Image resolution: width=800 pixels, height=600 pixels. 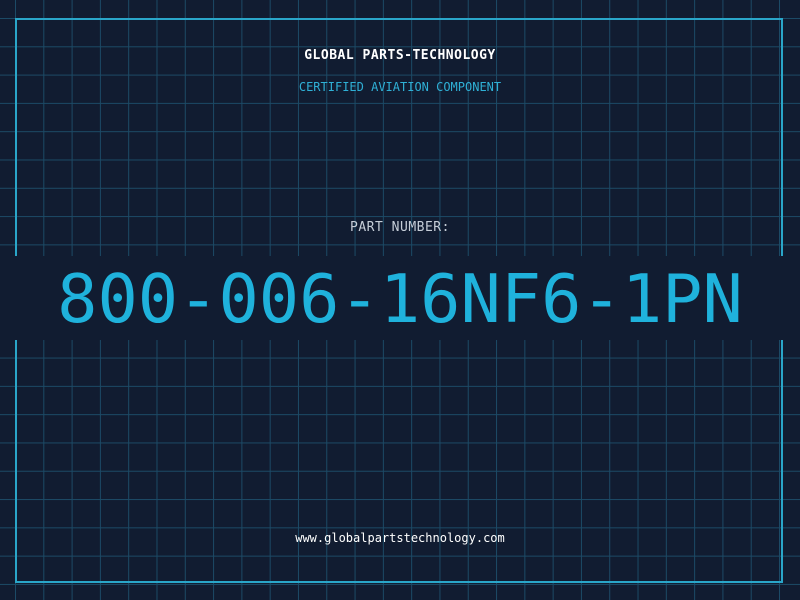 I want to click on part-number-label: PART NUMBER:, so click(x=400, y=227).